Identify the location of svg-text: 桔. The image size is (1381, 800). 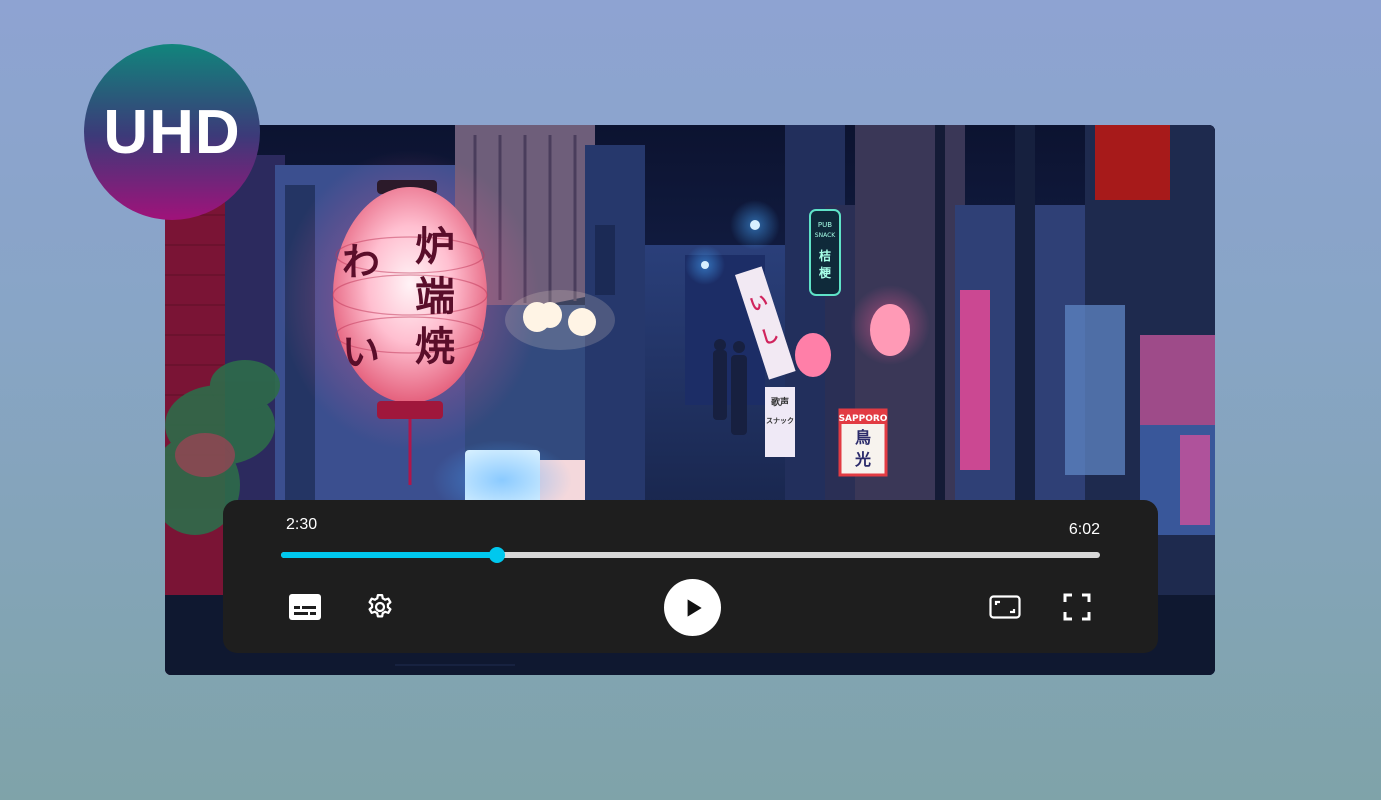
(825, 255).